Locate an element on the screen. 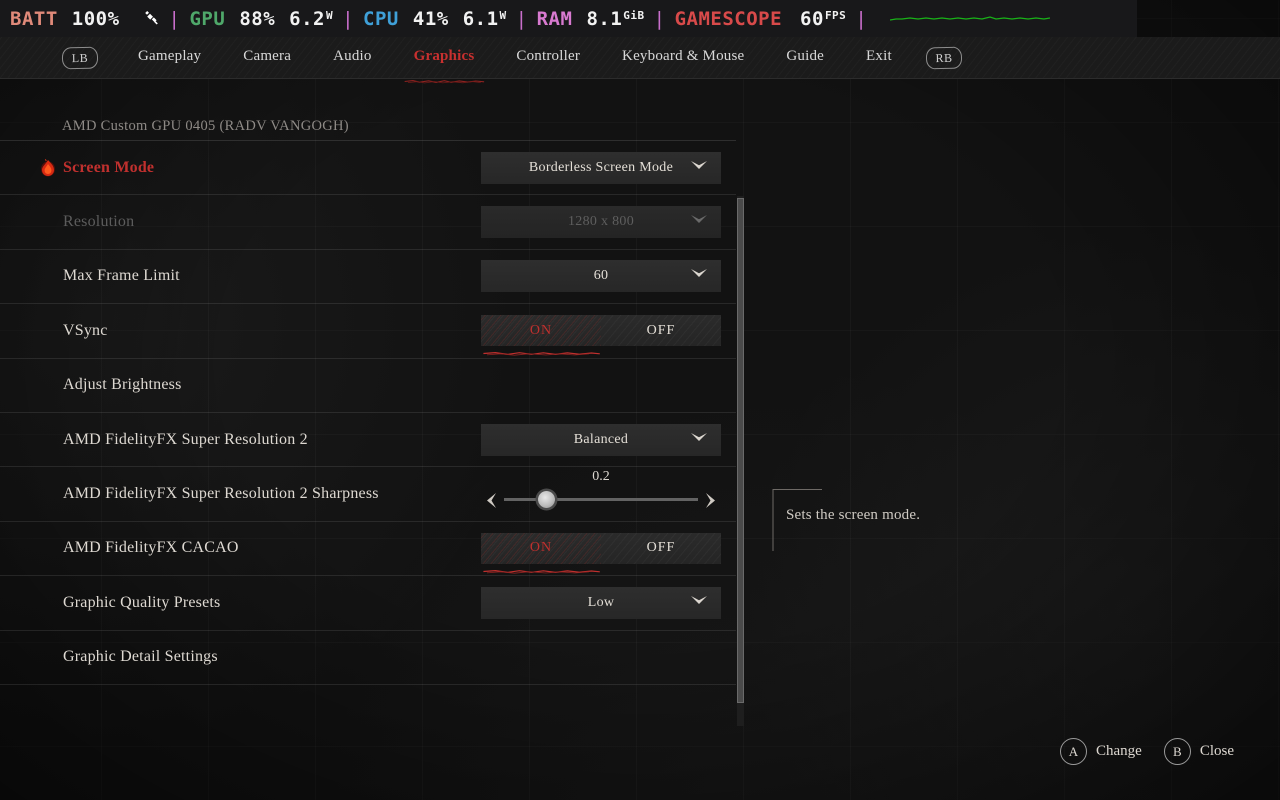 Image resolution: width=1280 pixels, height=800 pixels. hint-close: B Close is located at coordinates (1198, 751).